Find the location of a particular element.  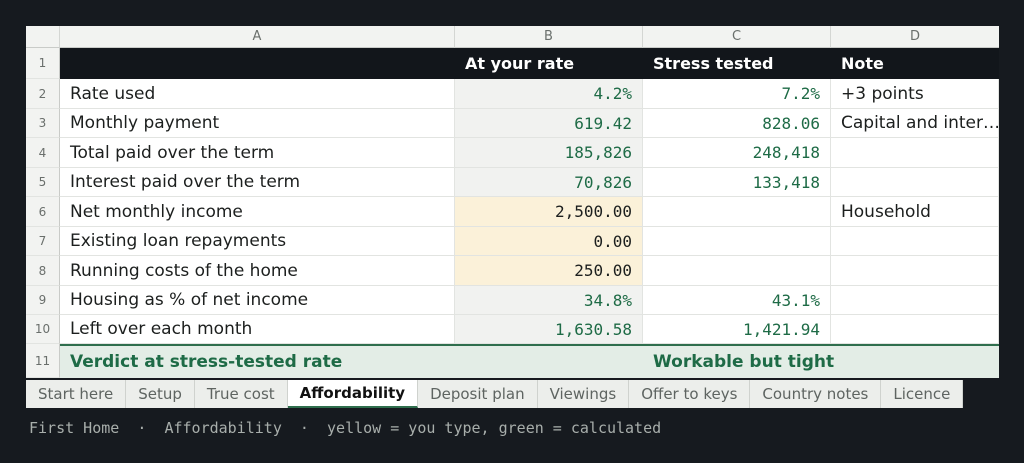

value-cell-at-your-rate: 619.42 is located at coordinates (549, 123).